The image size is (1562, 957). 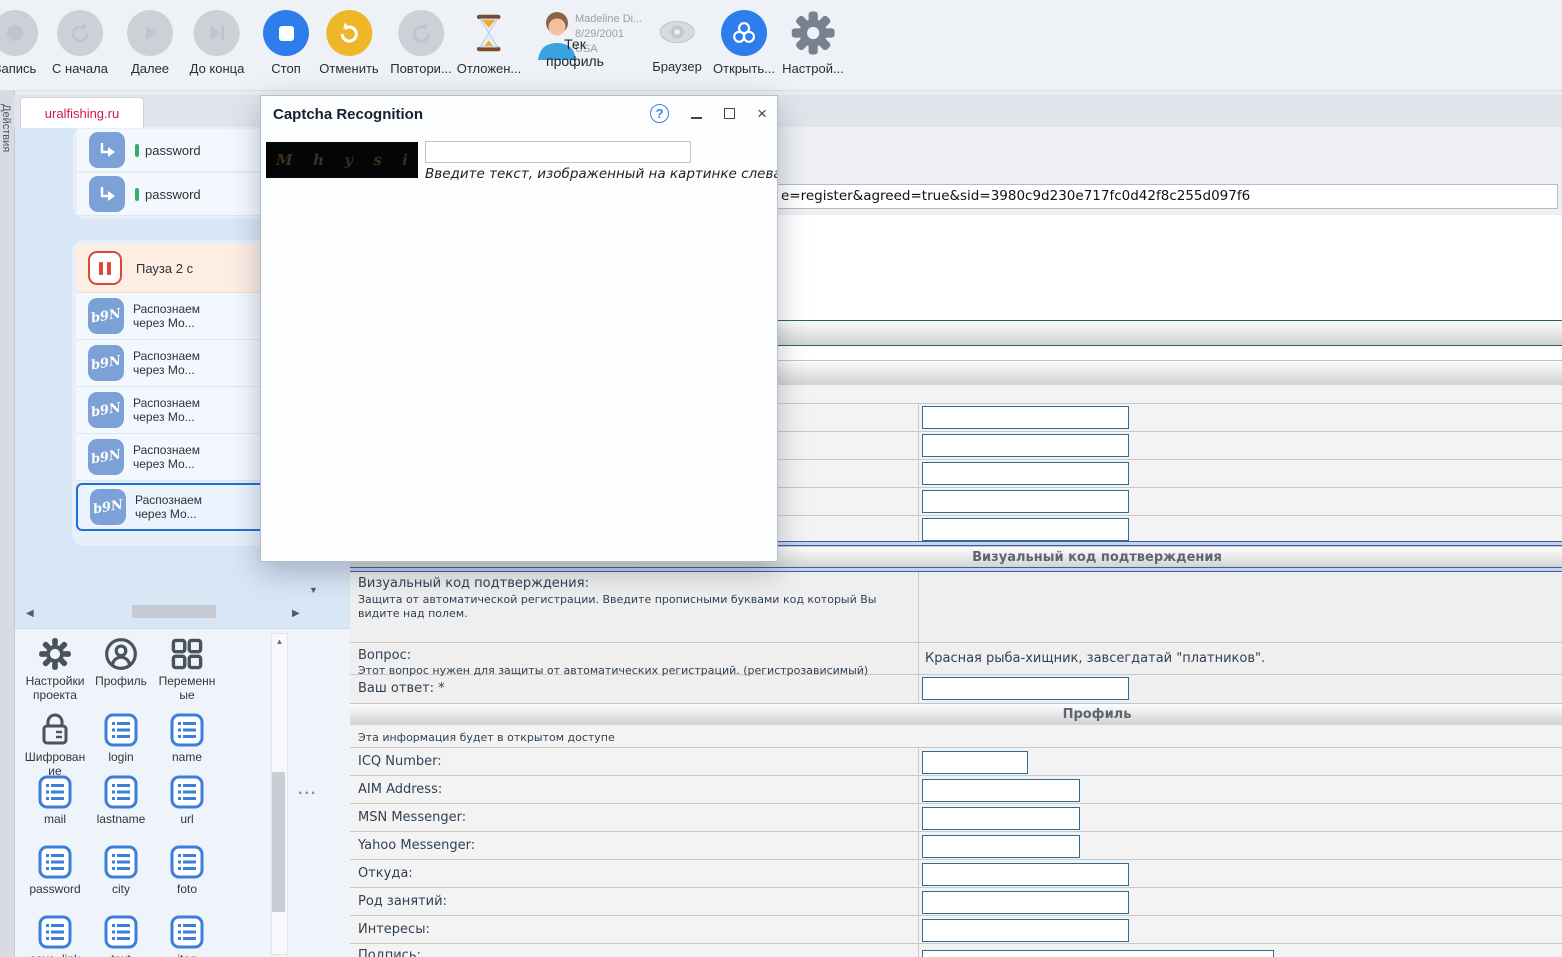 I want to click on field-label: MSN Messenger:, so click(x=412, y=817).